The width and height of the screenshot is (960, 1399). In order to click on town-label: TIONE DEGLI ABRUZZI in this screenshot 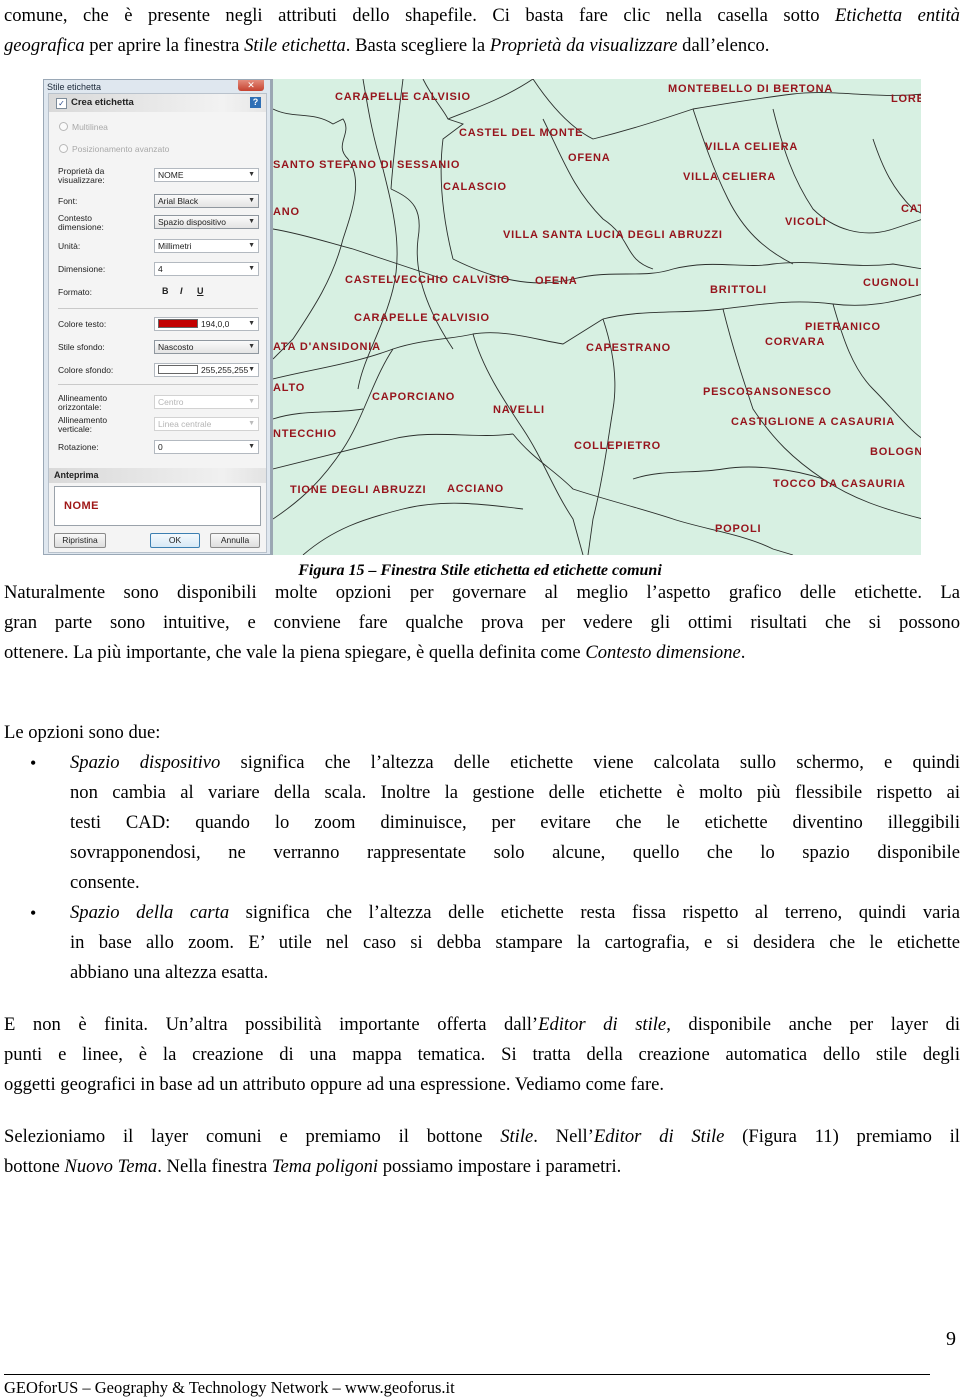, I will do `click(358, 490)`.